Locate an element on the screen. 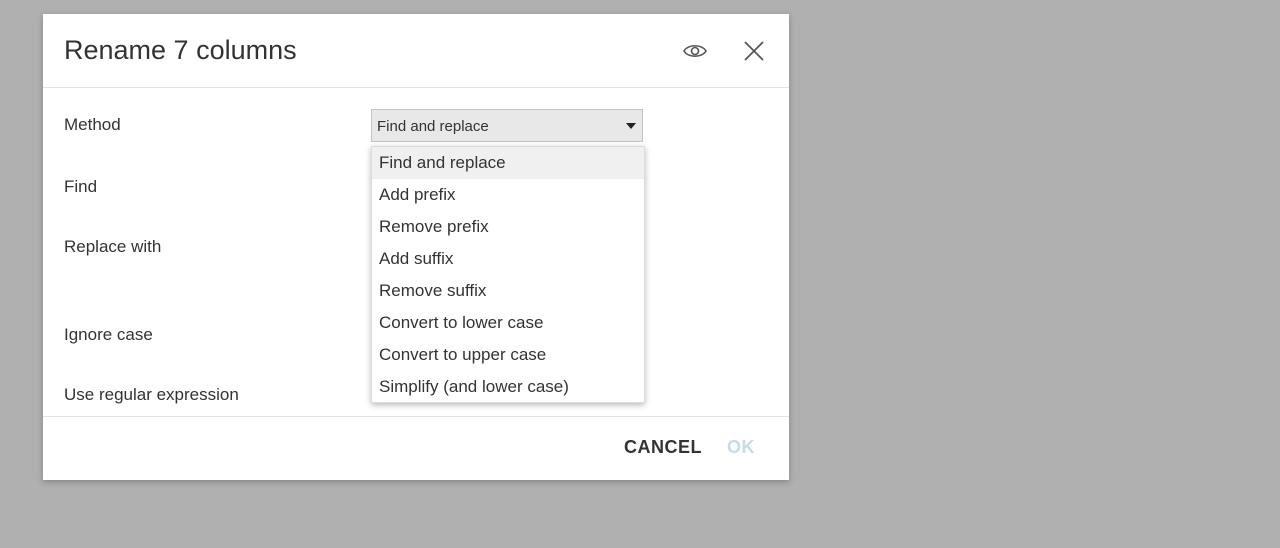 The height and width of the screenshot is (548, 1280). replace-with-label: Replace with is located at coordinates (113, 246).